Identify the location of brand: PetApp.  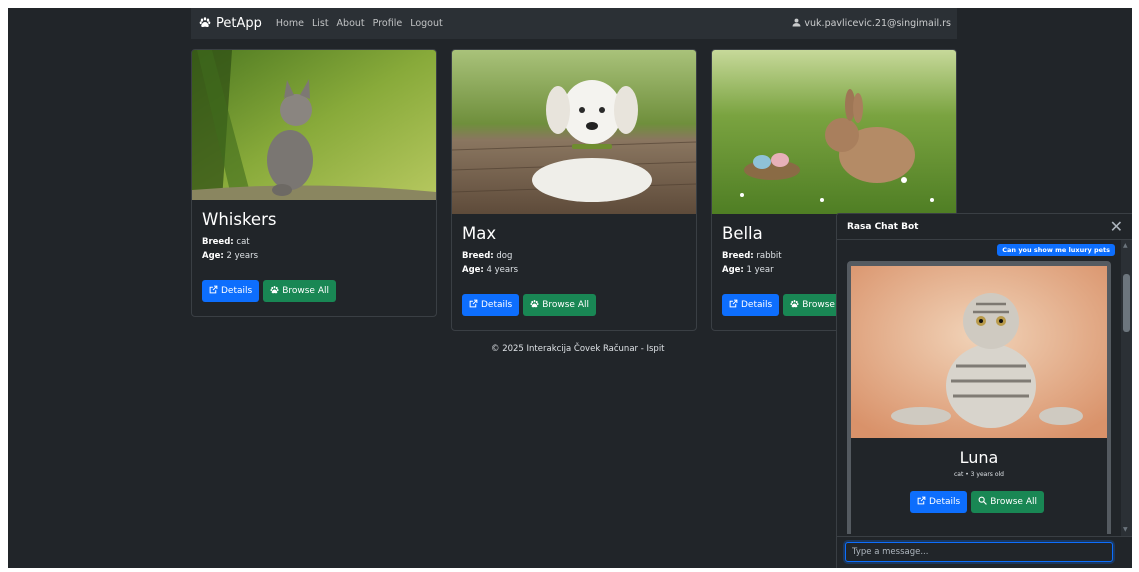
(230, 24).